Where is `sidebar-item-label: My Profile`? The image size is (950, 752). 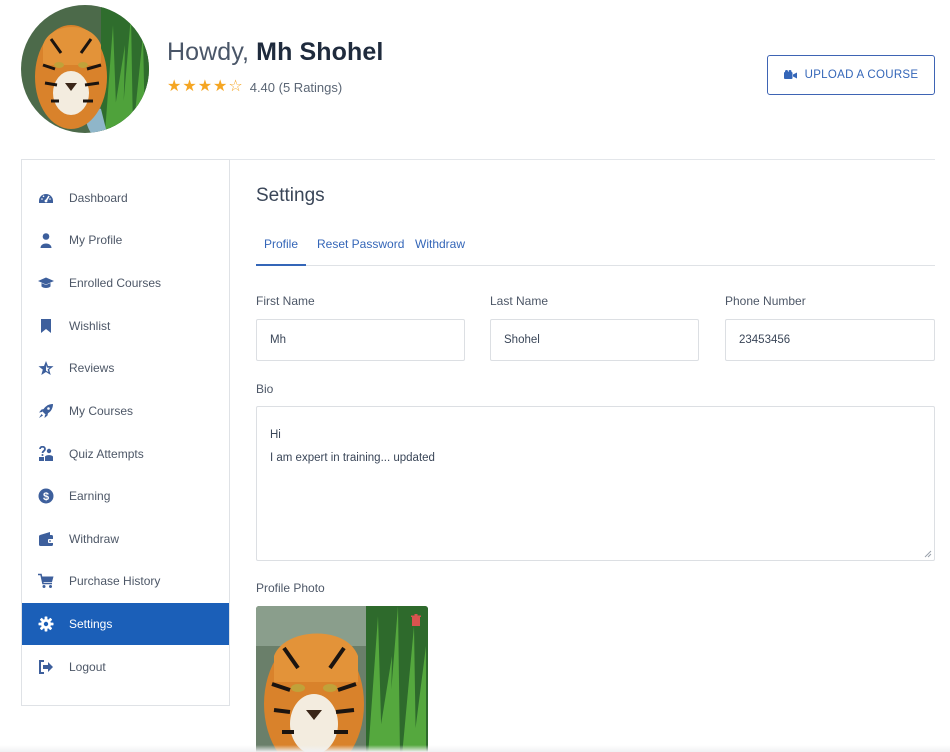 sidebar-item-label: My Profile is located at coordinates (96, 240).